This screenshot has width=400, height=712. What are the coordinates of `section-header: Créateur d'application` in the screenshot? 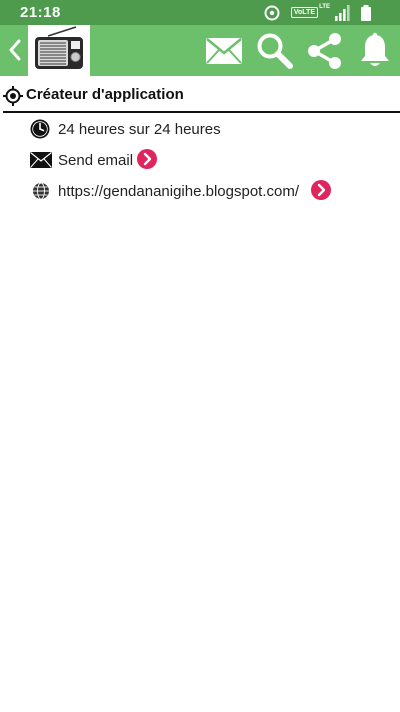 It's located at (200, 98).